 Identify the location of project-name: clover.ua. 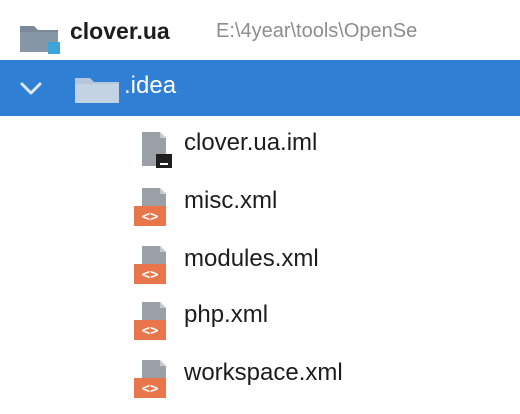
(120, 31).